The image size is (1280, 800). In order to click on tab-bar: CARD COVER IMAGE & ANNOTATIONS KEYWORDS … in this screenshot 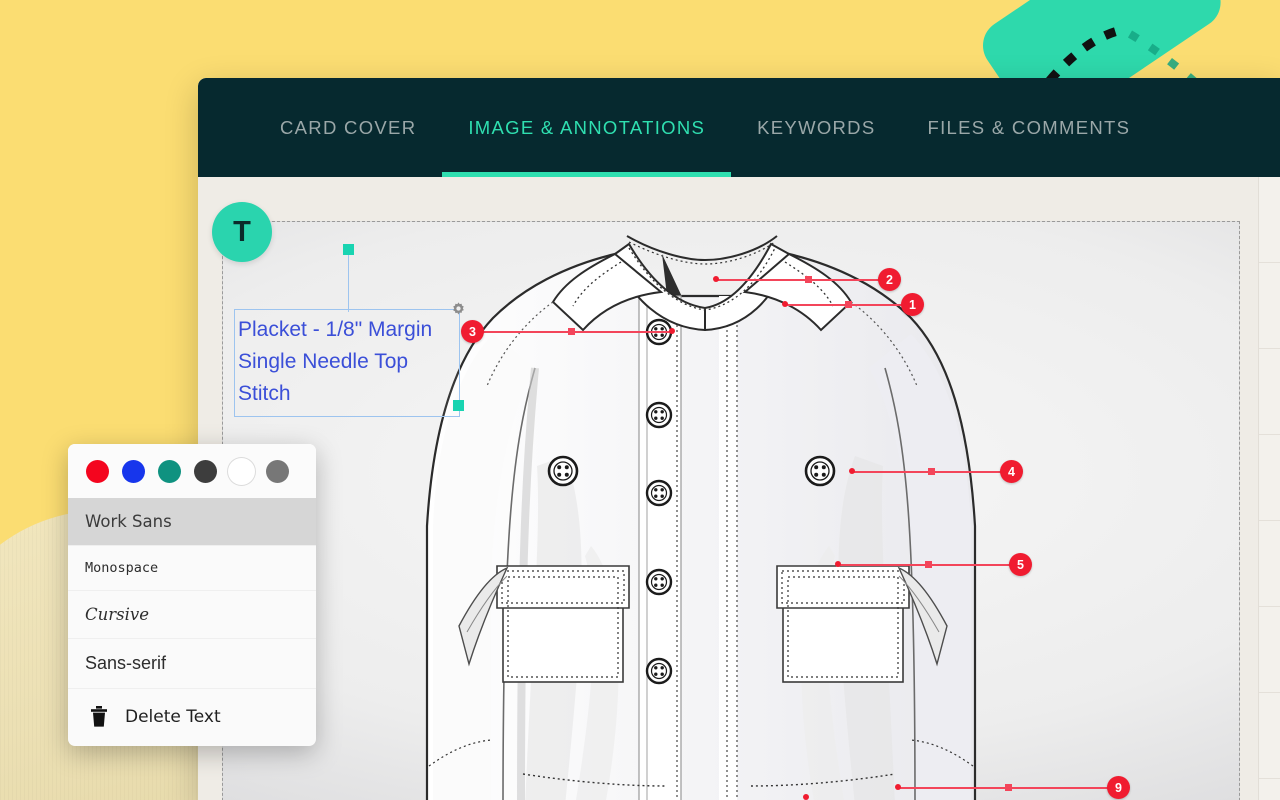, I will do `click(739, 127)`.